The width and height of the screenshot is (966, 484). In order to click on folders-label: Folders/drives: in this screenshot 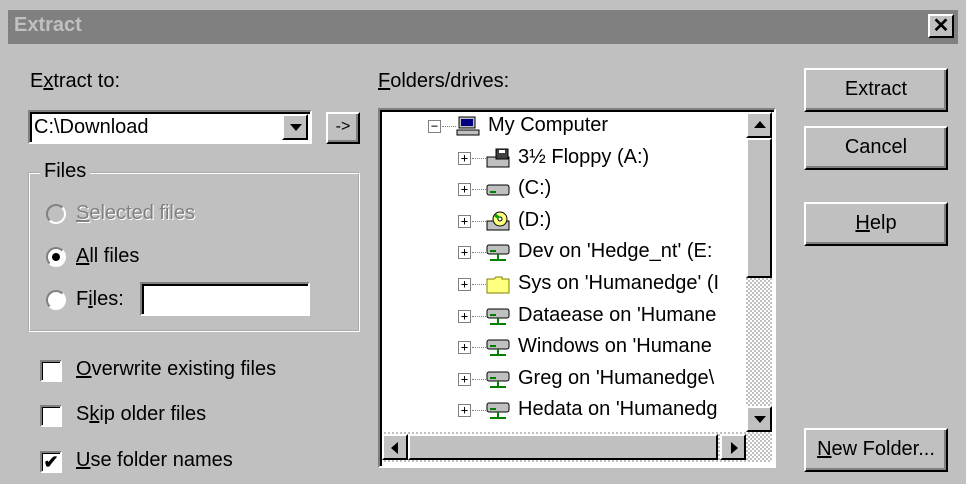, I will do `click(444, 81)`.